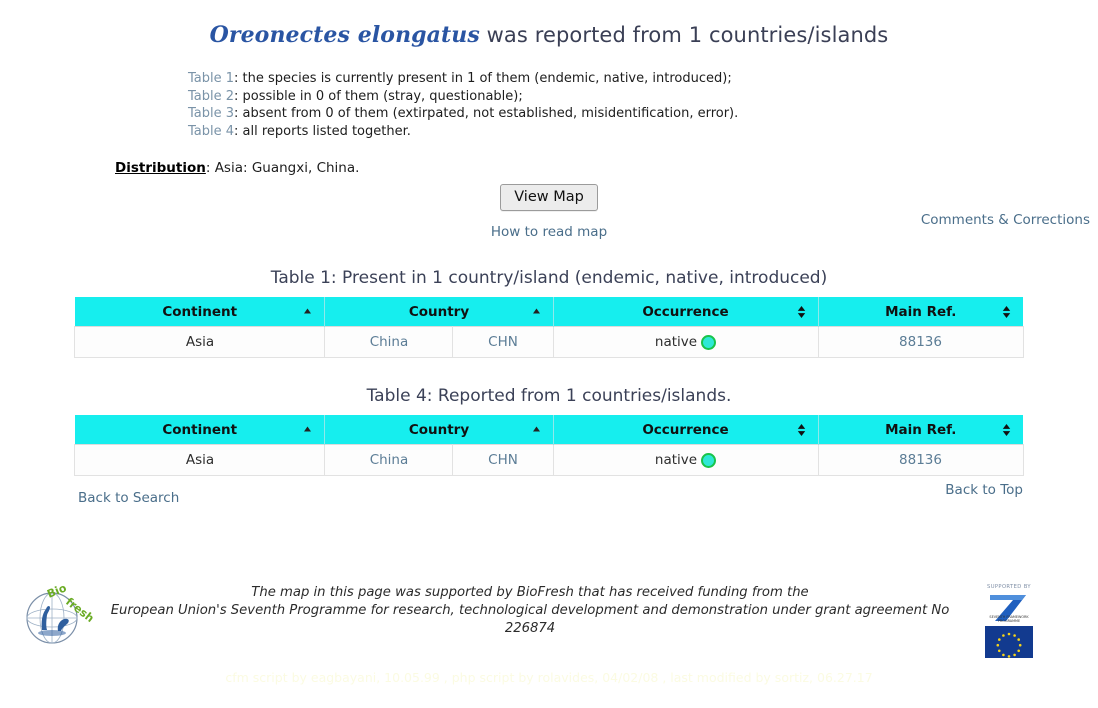 The image size is (1098, 708). Describe the element at coordinates (322, 131) in the screenshot. I see `table-4-desc: : all reports listed together.` at that location.